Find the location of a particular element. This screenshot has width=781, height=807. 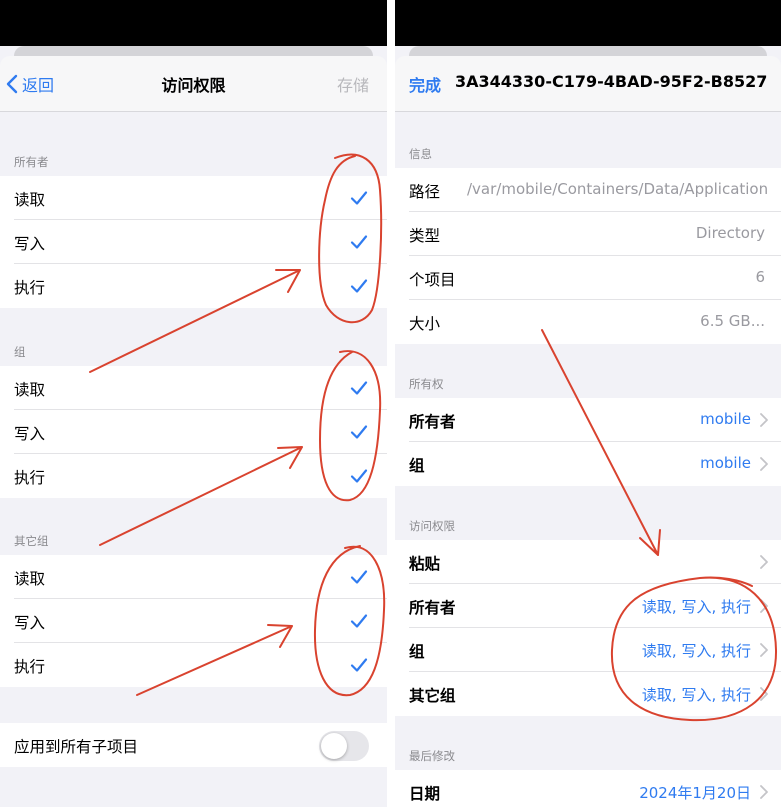

navigation-bar: 返回 访问权限 存储 is located at coordinates (193, 84).